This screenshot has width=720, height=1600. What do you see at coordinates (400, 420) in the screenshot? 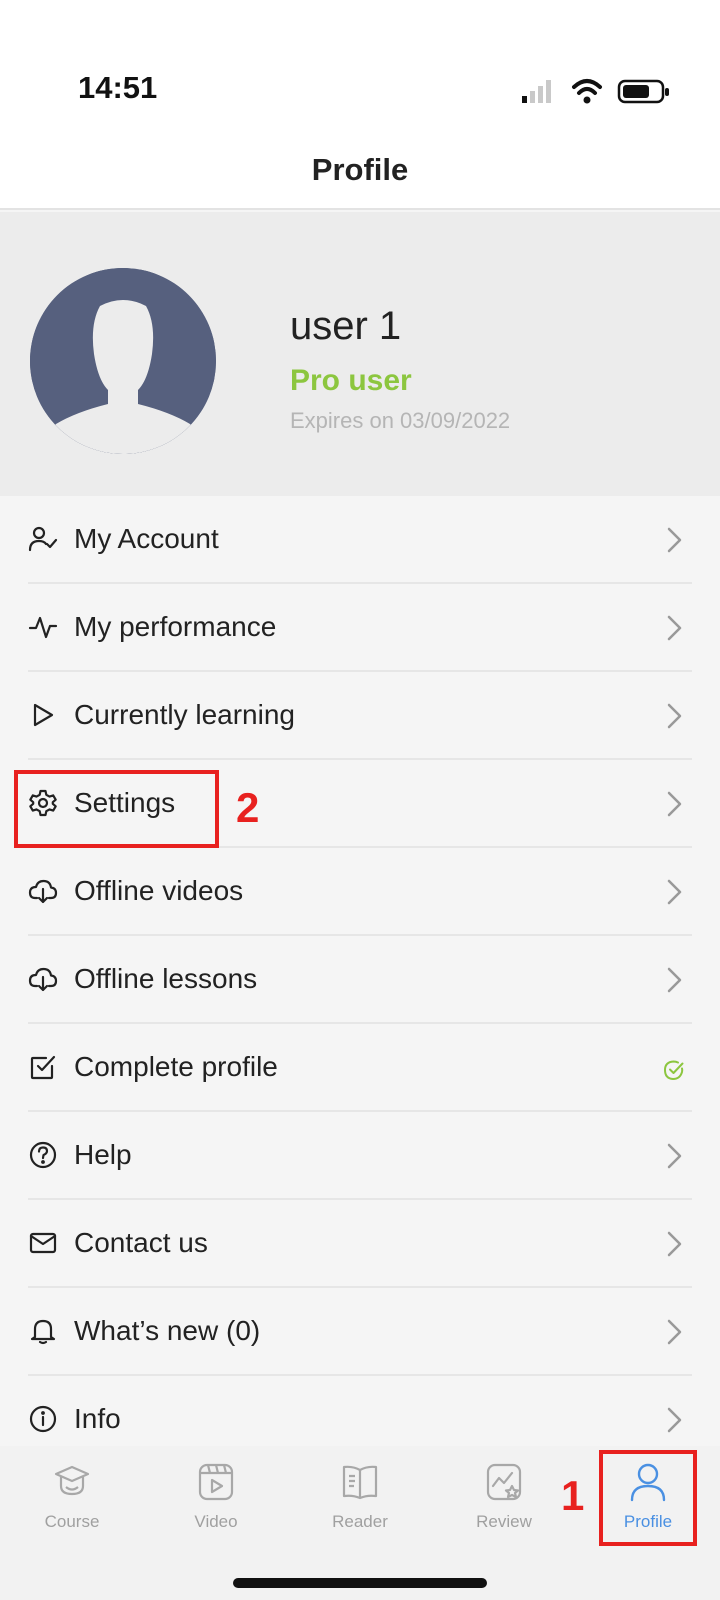
I see `subscription-expiry: Expires on 03/09/2022` at bounding box center [400, 420].